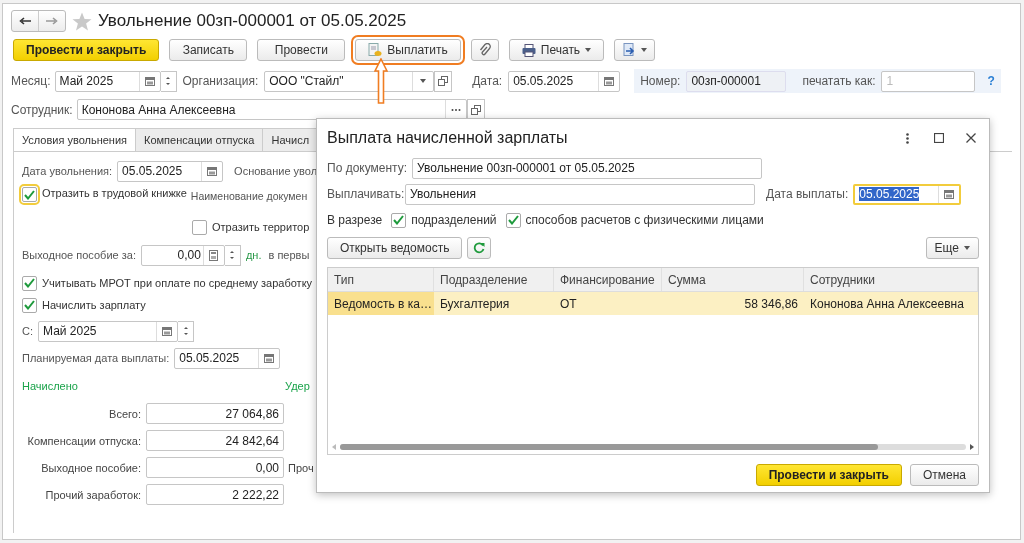 This screenshot has height=543, width=1024. Describe the element at coordinates (301, 50) in the screenshot. I see `toolbar-button: Провести` at that location.